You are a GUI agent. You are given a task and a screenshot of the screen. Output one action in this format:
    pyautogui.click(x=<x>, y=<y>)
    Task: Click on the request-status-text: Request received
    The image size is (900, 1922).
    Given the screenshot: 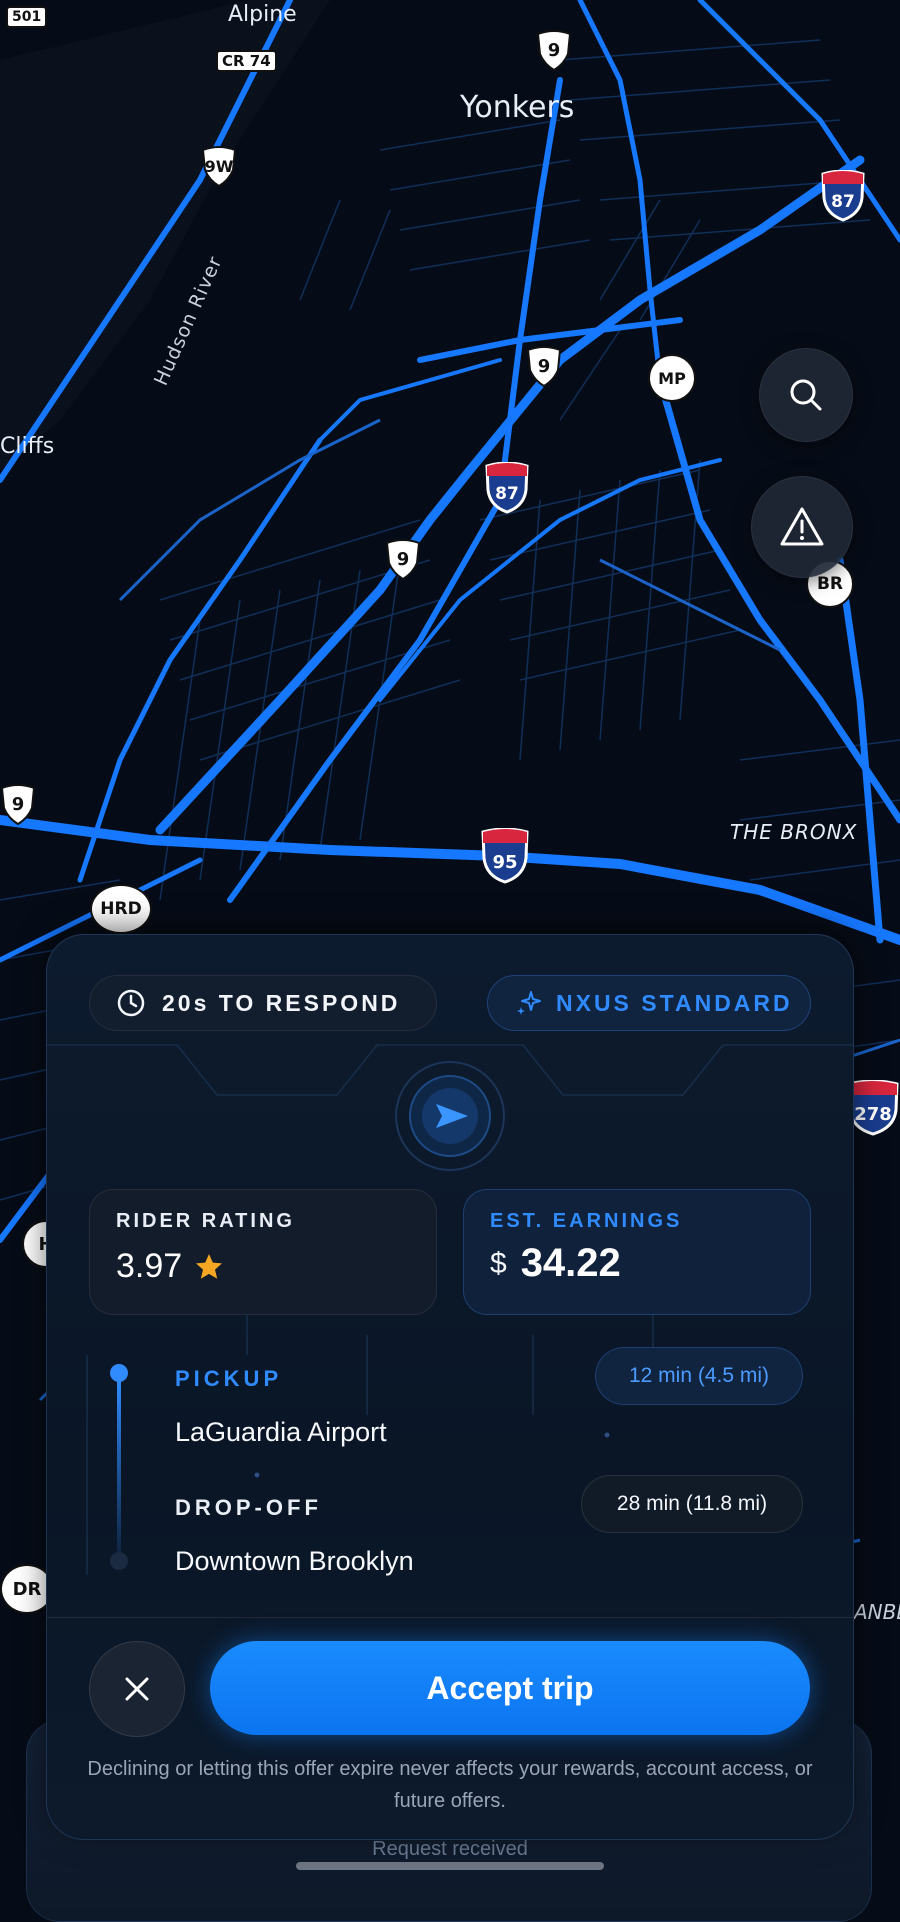 What is the action you would take?
    pyautogui.click(x=450, y=1849)
    